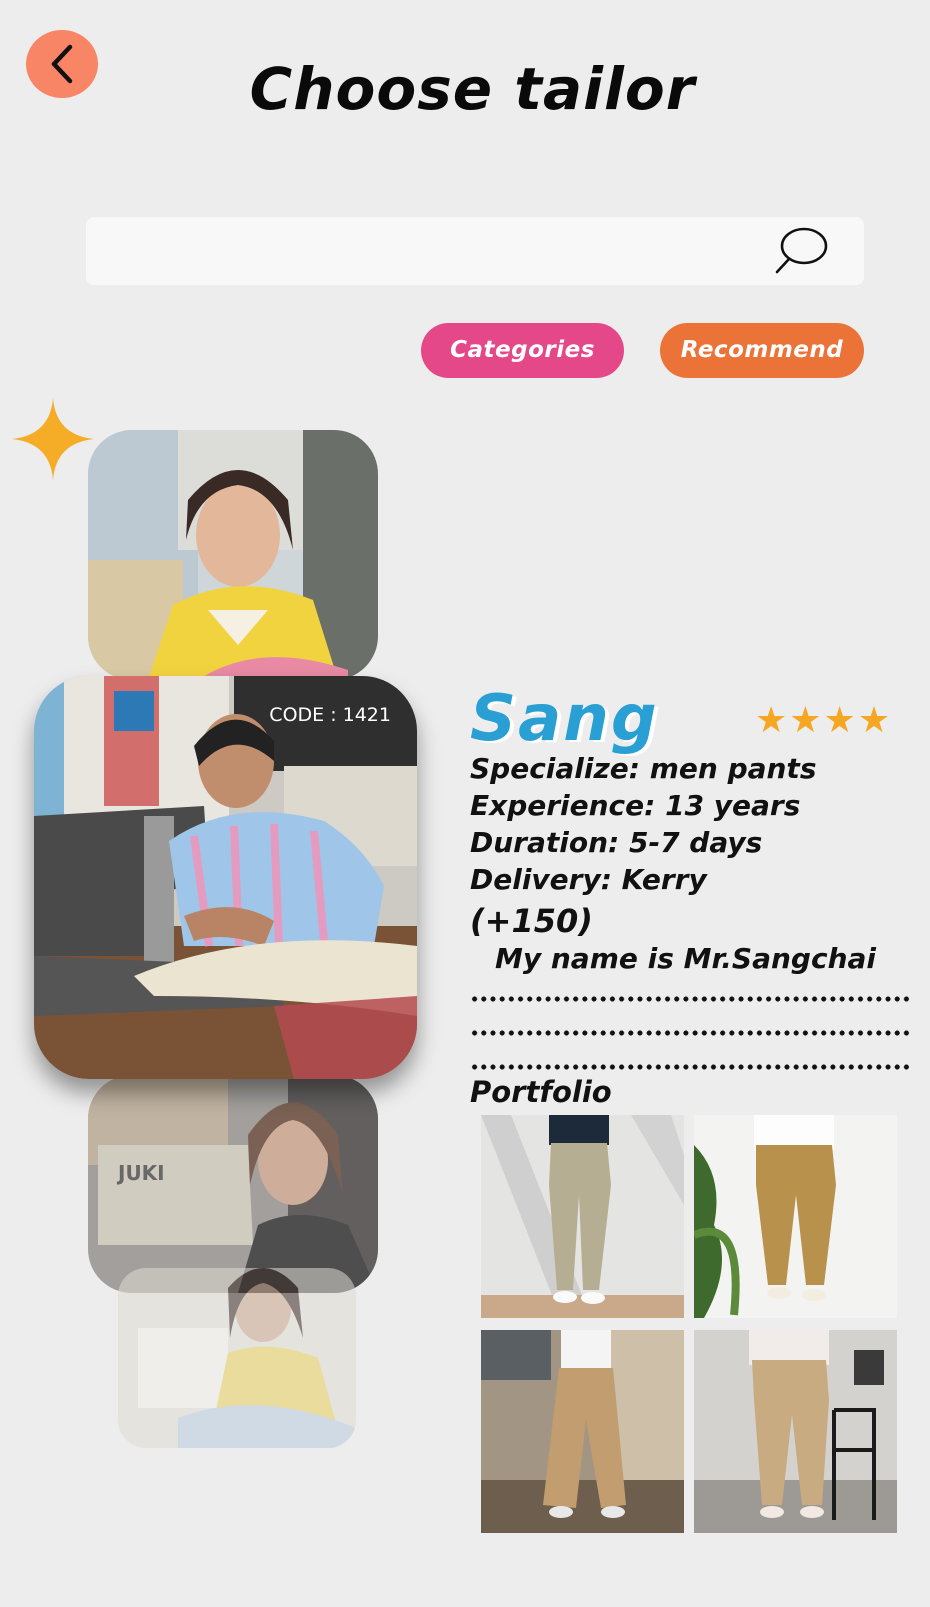 The width and height of the screenshot is (930, 1607). I want to click on svg-text: JUKI, so click(140, 1173).